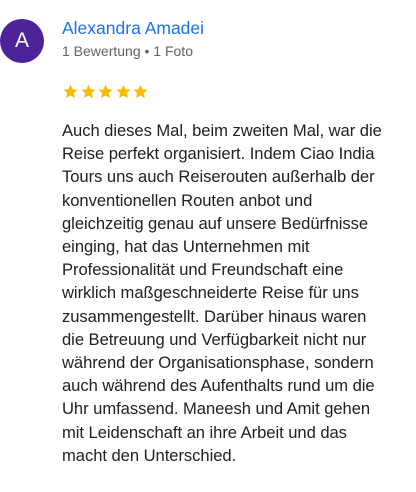 The image size is (416, 492). I want to click on author-name-link: Alexandra Amadei, so click(133, 28).